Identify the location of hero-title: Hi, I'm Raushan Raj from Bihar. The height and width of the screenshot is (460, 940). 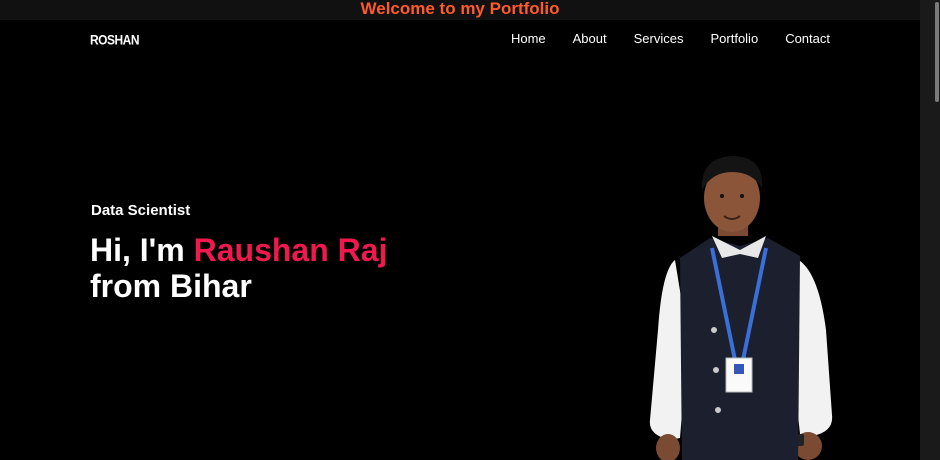
(238, 268).